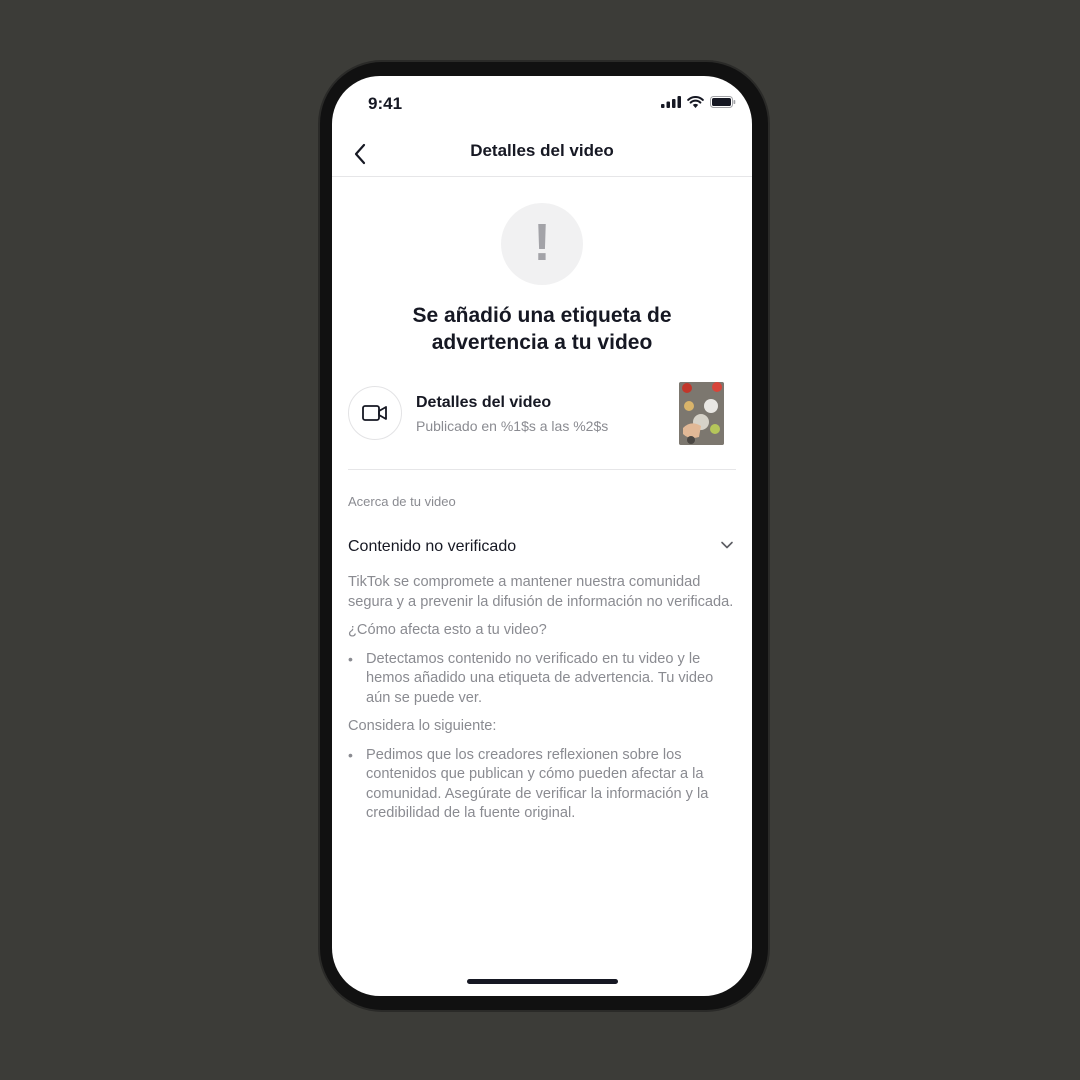  Describe the element at coordinates (422, 726) in the screenshot. I see `consider-text: Considera lo siguiente:` at that location.